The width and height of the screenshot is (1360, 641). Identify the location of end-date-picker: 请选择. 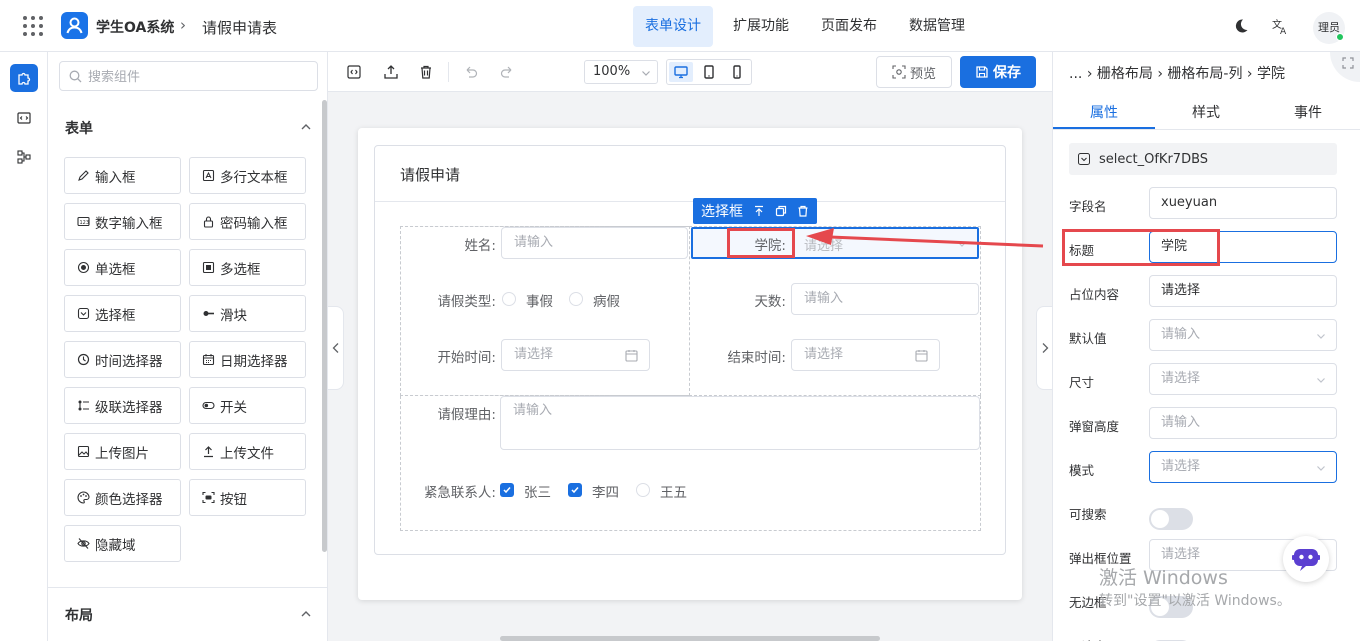
(865, 355).